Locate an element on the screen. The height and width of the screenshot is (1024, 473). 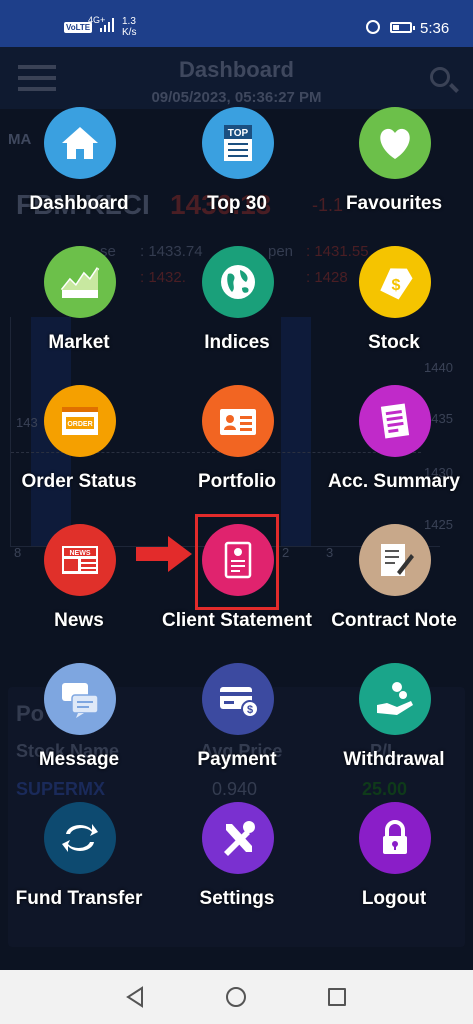
menu-item-dashboard: Dashboard is located at coordinates (79, 130).